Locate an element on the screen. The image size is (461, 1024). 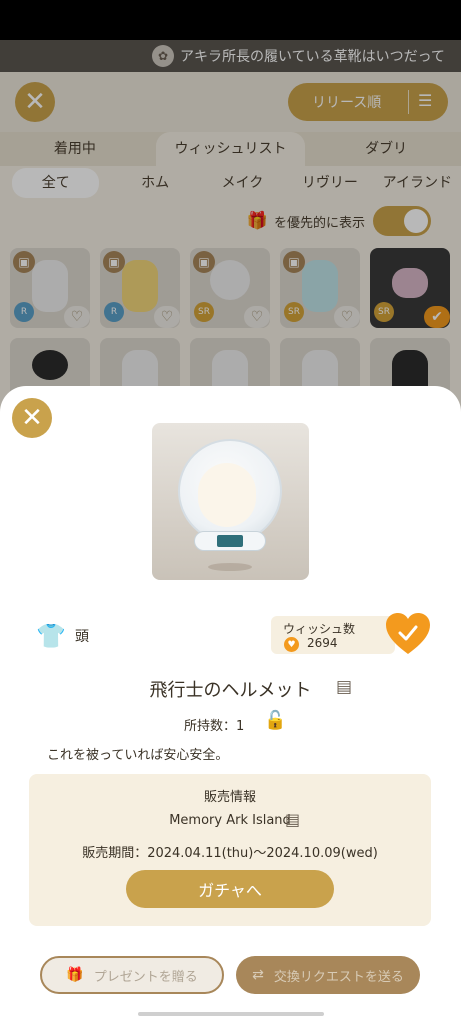
wish-count-box: ウィッシュ数 ♥ 2694 is located at coordinates (333, 635).